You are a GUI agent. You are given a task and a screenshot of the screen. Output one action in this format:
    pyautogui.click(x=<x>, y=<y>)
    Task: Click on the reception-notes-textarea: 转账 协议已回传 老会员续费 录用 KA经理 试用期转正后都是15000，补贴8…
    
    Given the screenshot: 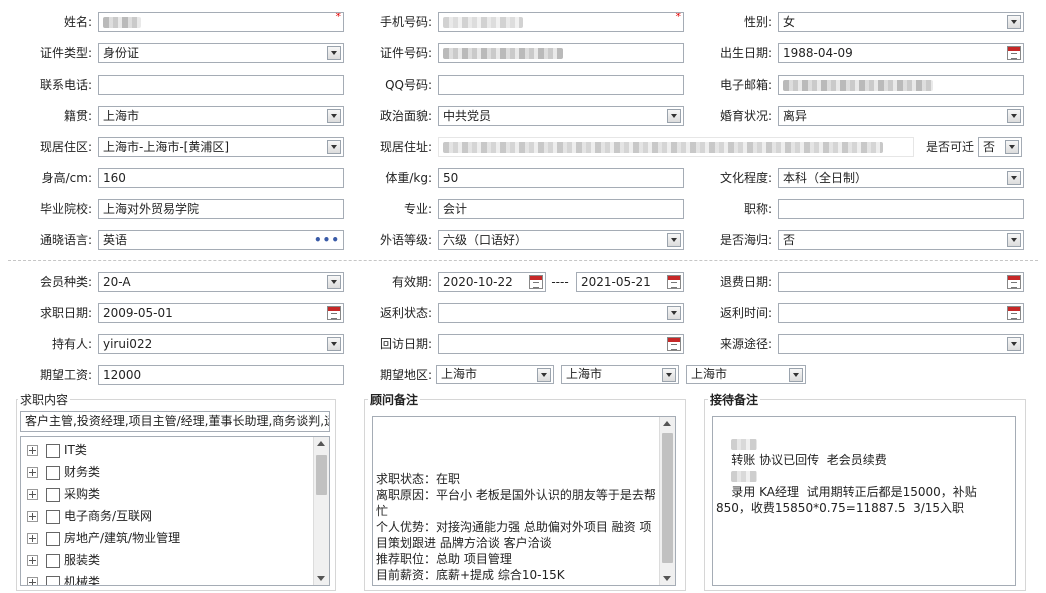 What is the action you would take?
    pyautogui.click(x=864, y=501)
    